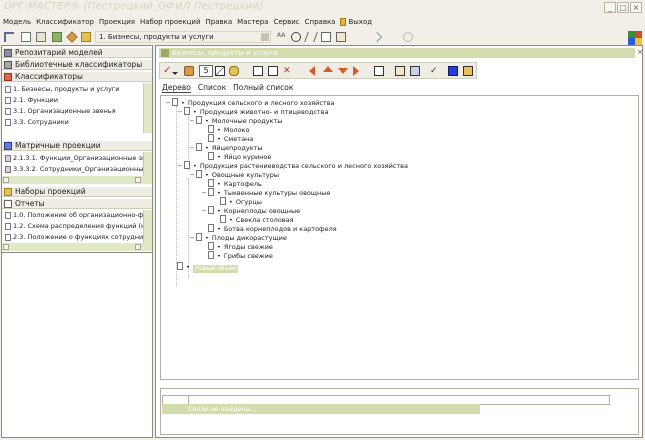 The height and width of the screenshot is (440, 645). Describe the element at coordinates (176, 87) in the screenshot. I see `tab-tree: Дерево` at that location.